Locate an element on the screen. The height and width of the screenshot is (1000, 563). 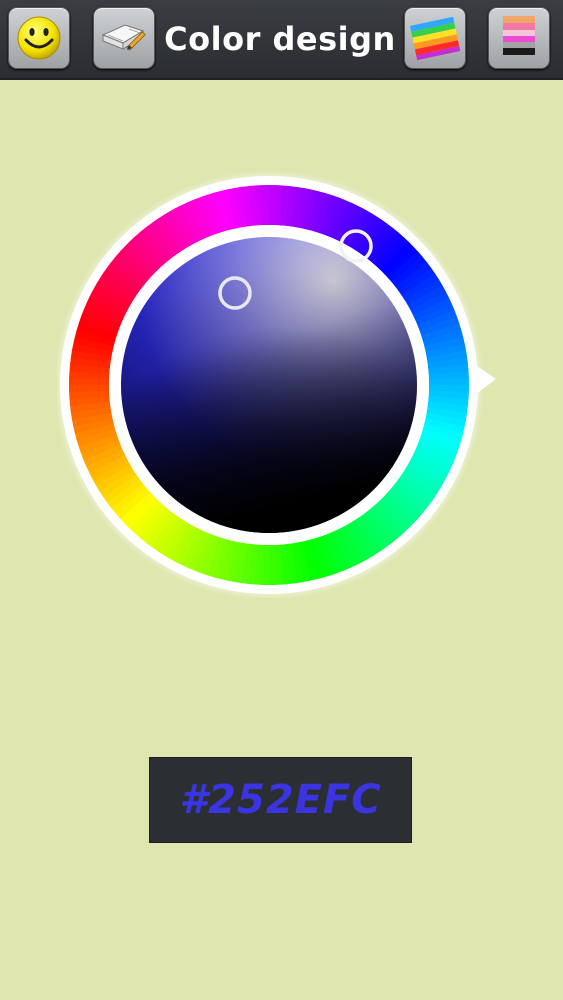
hex-value-box: #252EFC is located at coordinates (280, 800).